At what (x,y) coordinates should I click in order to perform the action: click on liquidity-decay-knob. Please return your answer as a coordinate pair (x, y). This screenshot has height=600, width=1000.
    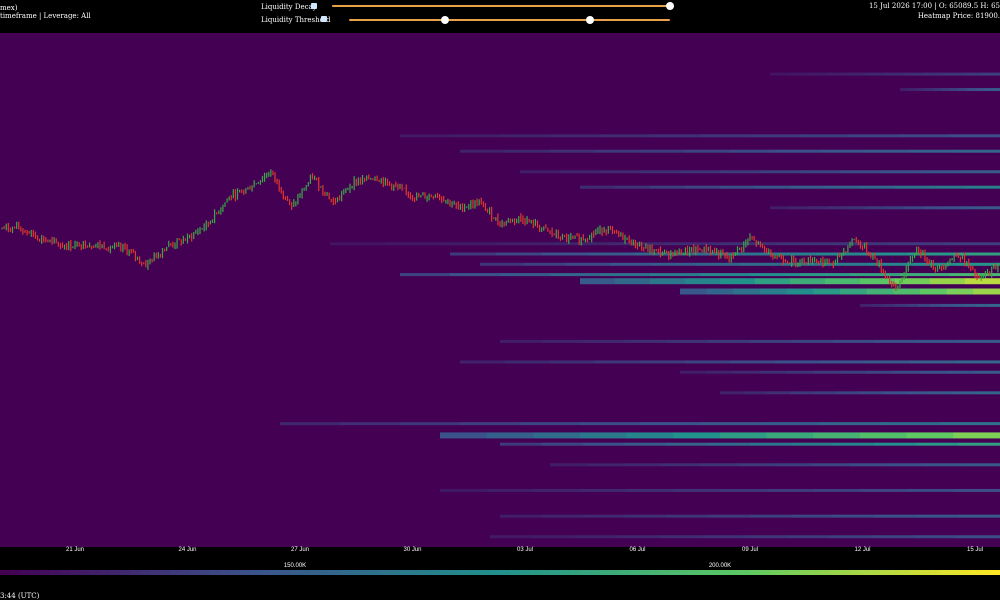
    Looking at the image, I should click on (670, 6).